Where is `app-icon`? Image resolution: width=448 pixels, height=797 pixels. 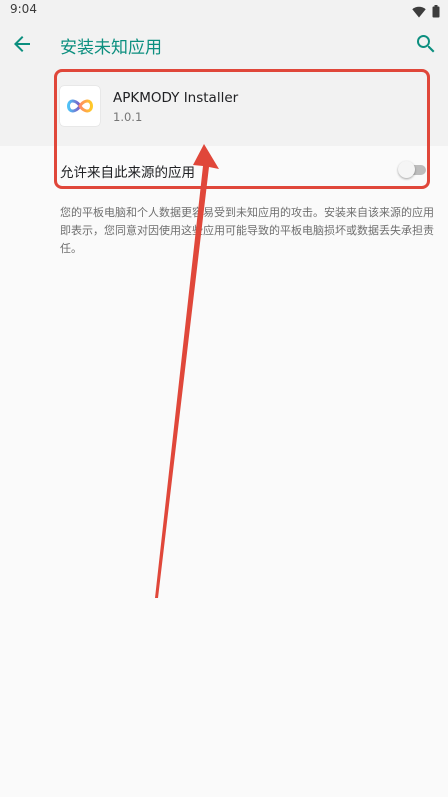 app-icon is located at coordinates (80, 106).